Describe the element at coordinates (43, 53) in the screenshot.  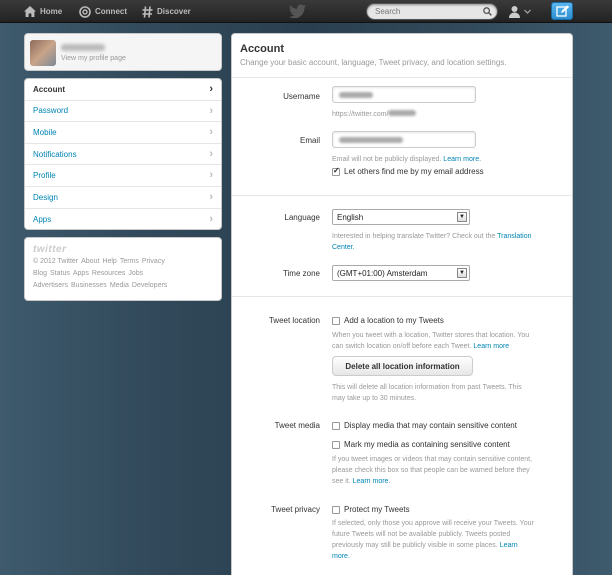
I see `avatar` at that location.